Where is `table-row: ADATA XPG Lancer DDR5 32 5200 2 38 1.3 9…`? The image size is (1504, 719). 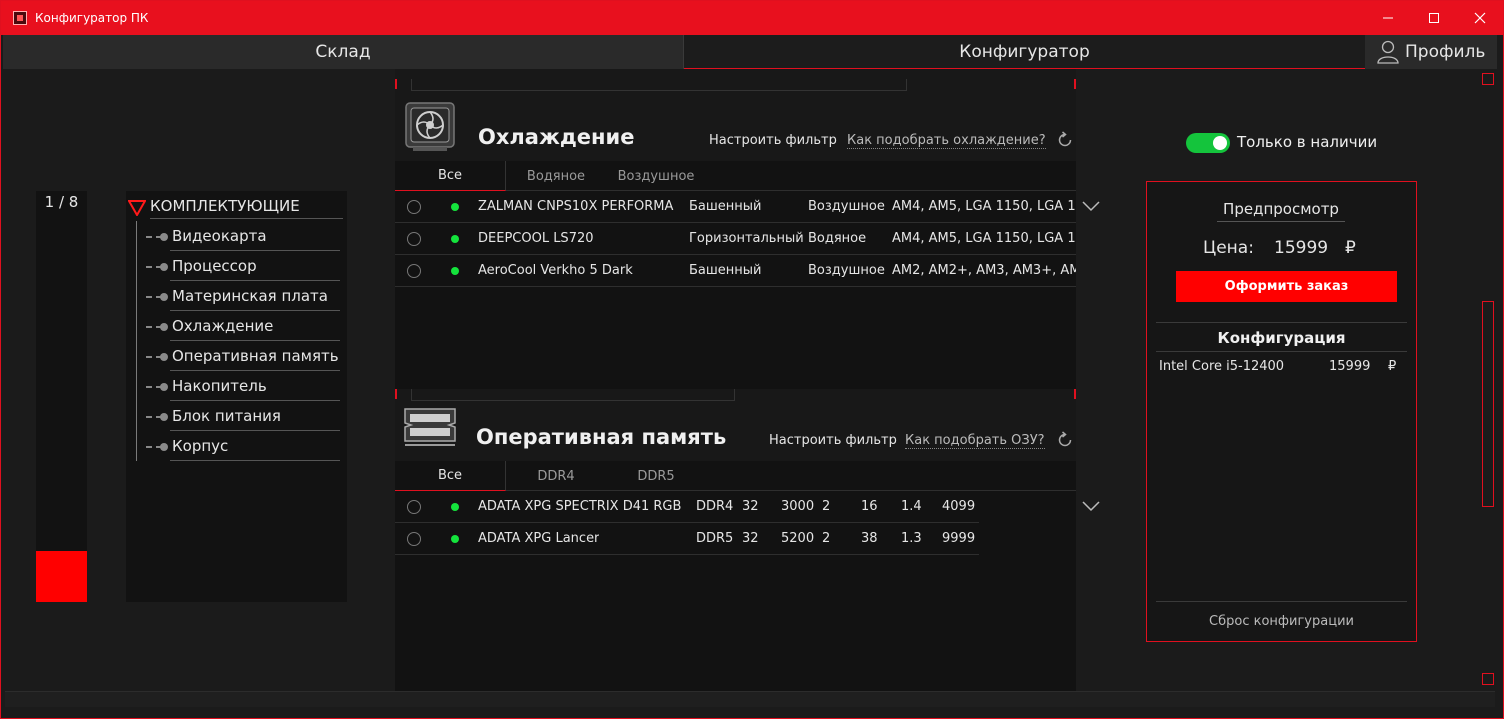
table-row: ADATA XPG Lancer DDR5 32 5200 2 38 1.3 9… is located at coordinates (687, 539).